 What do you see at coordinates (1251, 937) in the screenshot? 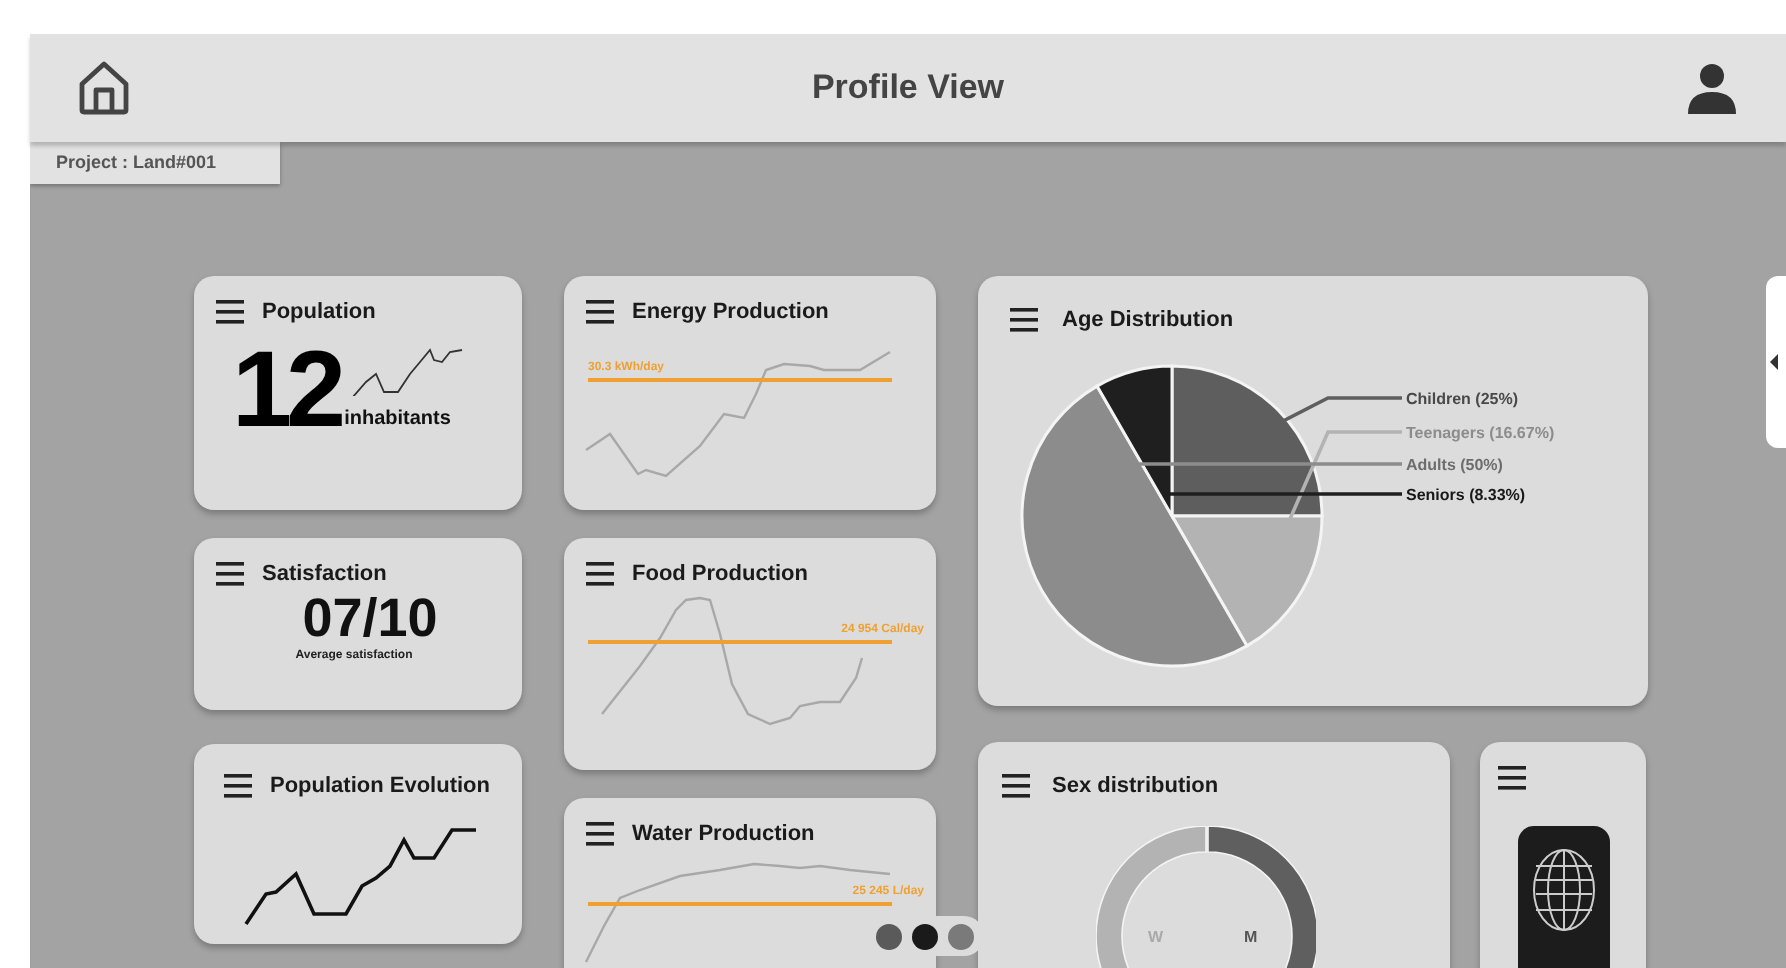
I see `donut-label: M` at bounding box center [1251, 937].